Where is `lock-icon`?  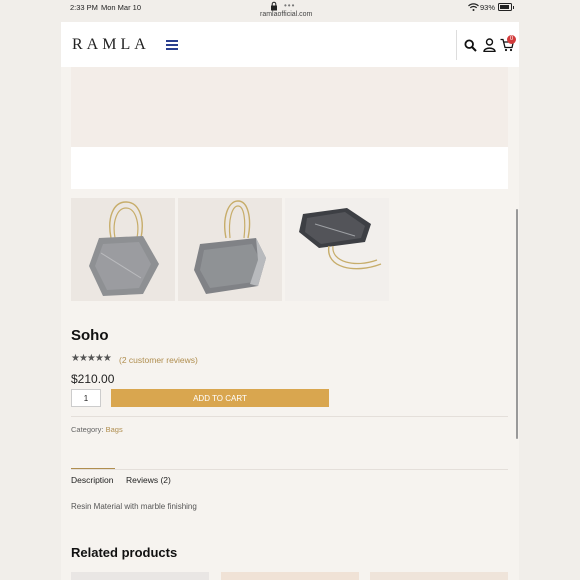
lock-icon is located at coordinates (274, 6).